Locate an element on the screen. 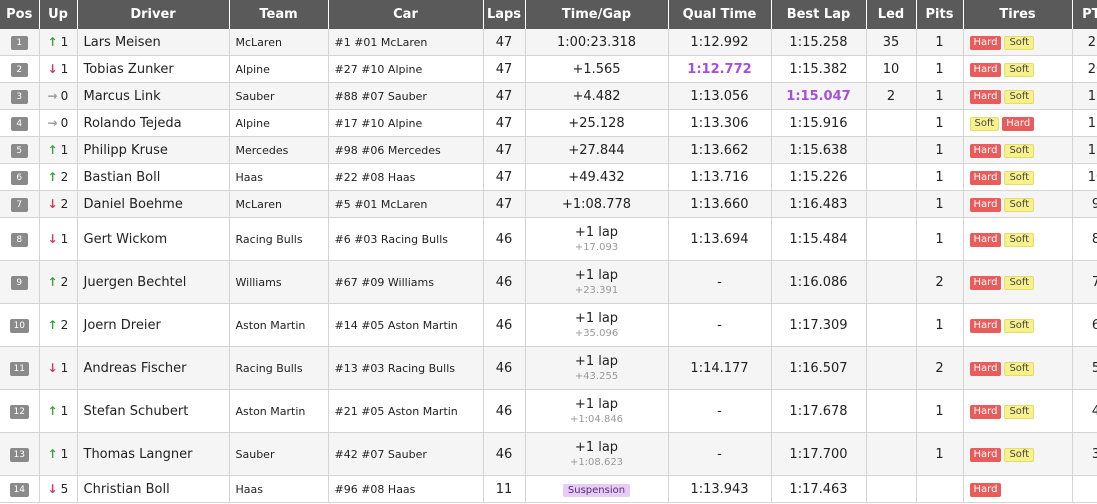 This screenshot has width=1097, height=504. car-name: #14 #05 Aston Martin is located at coordinates (406, 325).